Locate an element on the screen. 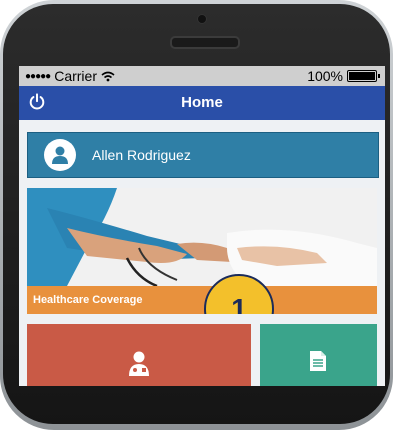  doctor-tile is located at coordinates (139, 355).